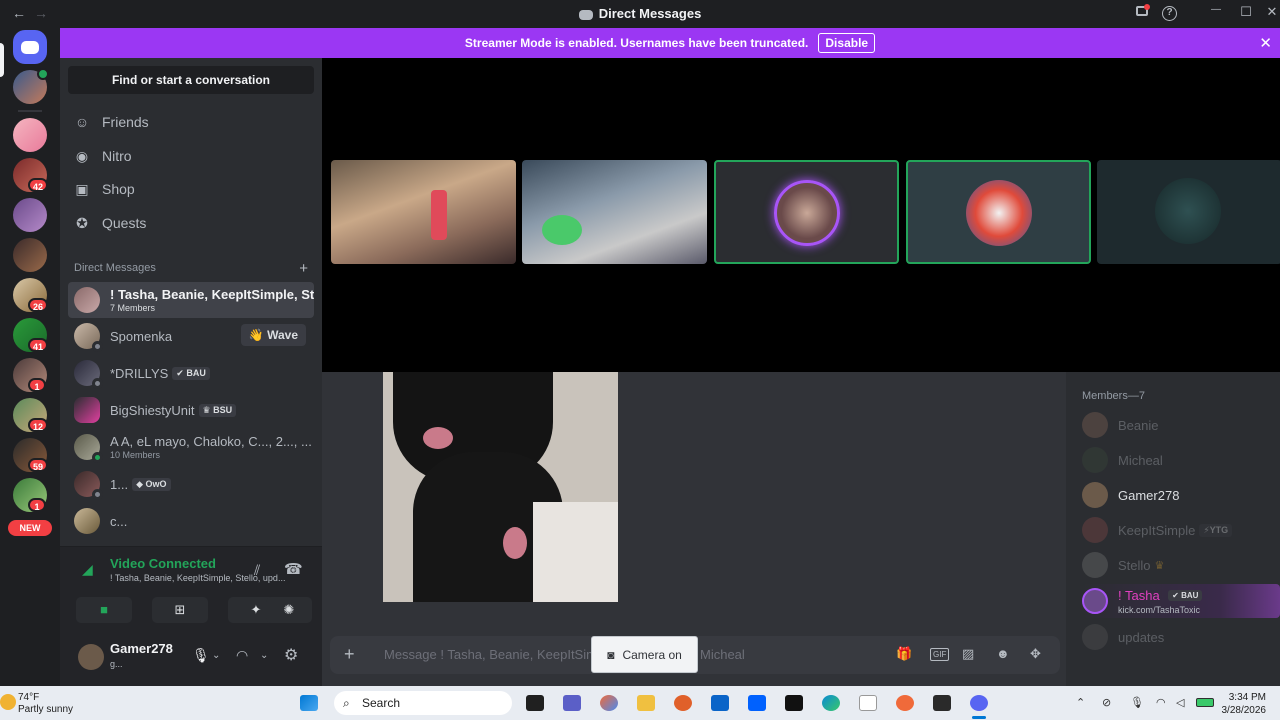  I want to click on home-discord-icon, so click(30, 47).